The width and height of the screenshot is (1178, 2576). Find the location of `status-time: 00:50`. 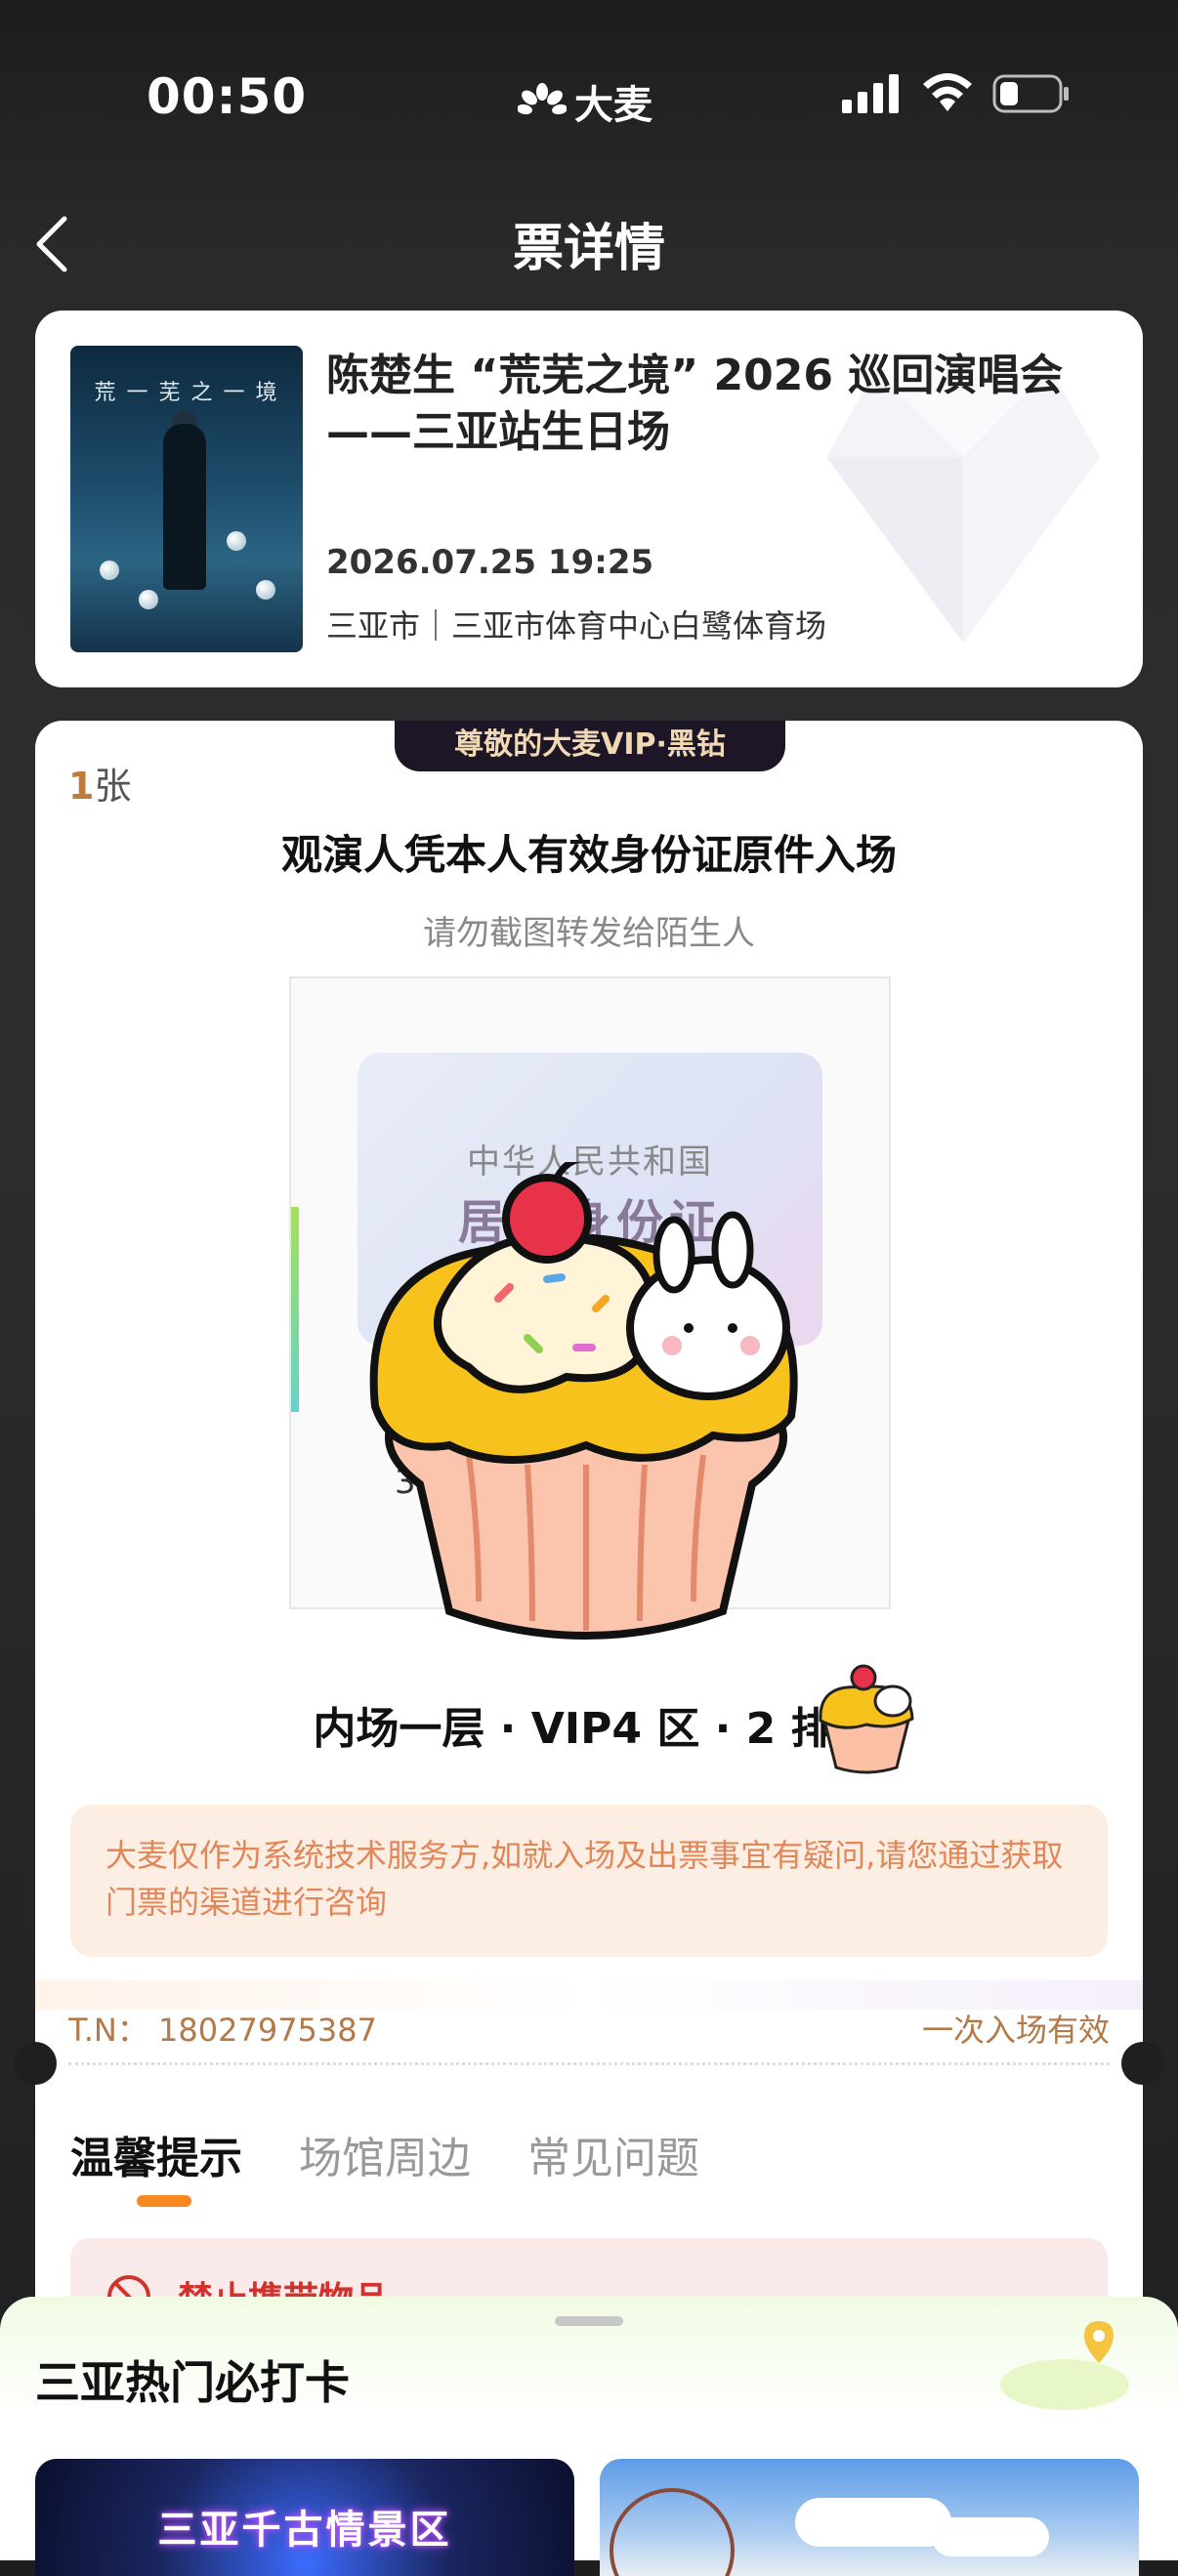

status-time: 00:50 is located at coordinates (227, 96).